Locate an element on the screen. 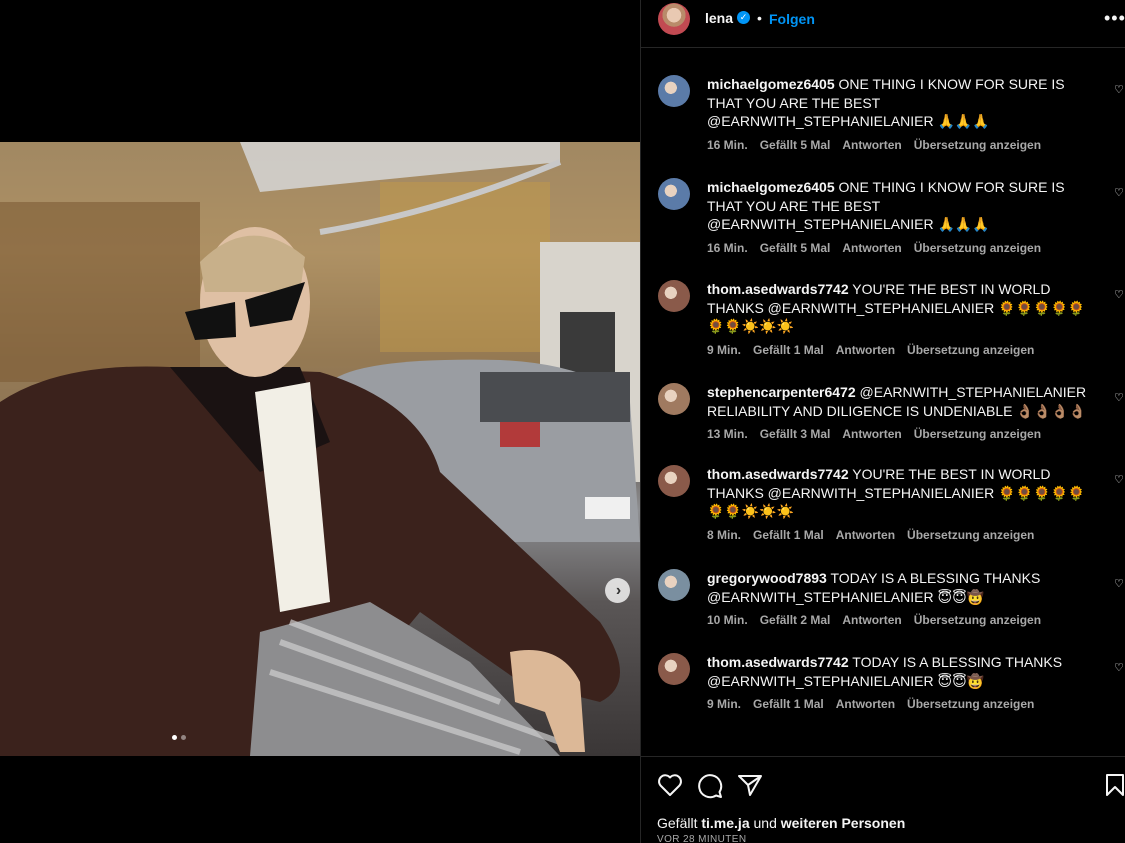  likes-middle: und is located at coordinates (765, 823).